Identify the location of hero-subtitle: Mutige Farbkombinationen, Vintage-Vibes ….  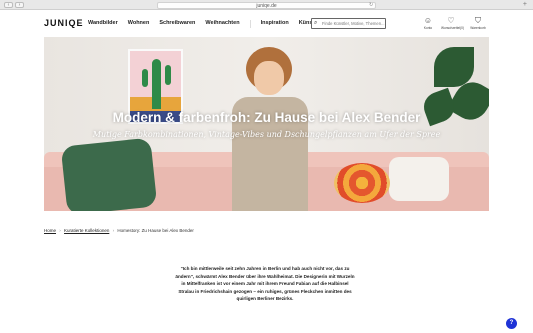
(266, 134).